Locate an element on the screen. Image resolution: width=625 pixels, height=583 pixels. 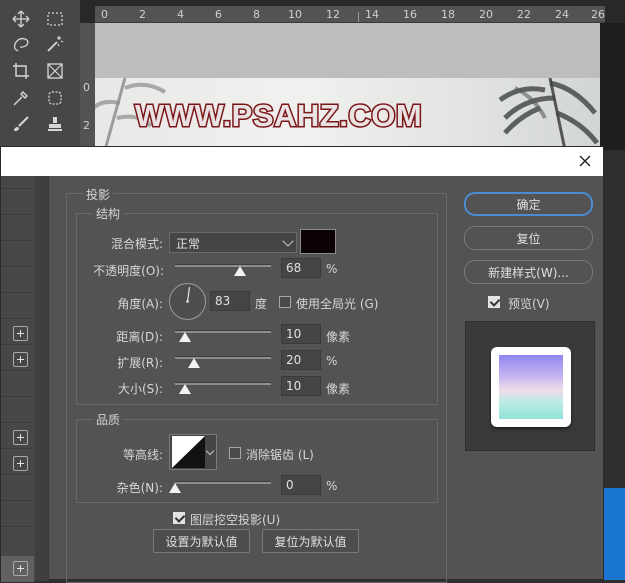
ruler-number: 18 is located at coordinates (448, 14).